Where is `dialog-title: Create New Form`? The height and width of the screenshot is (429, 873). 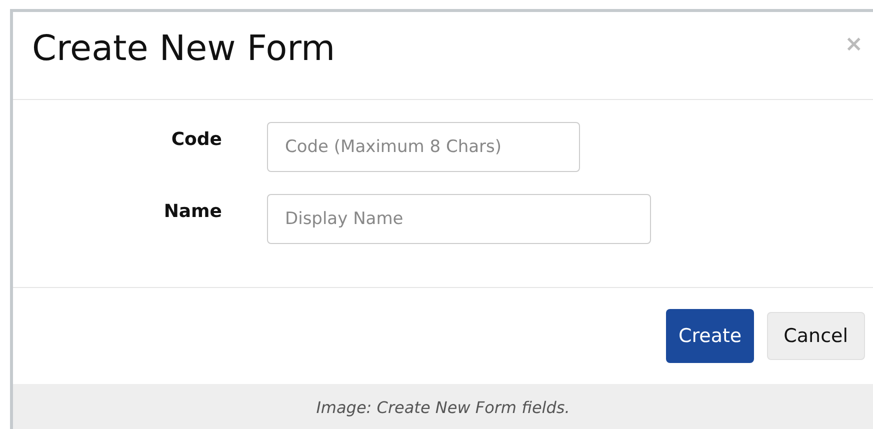
dialog-title: Create New Form is located at coordinates (184, 49).